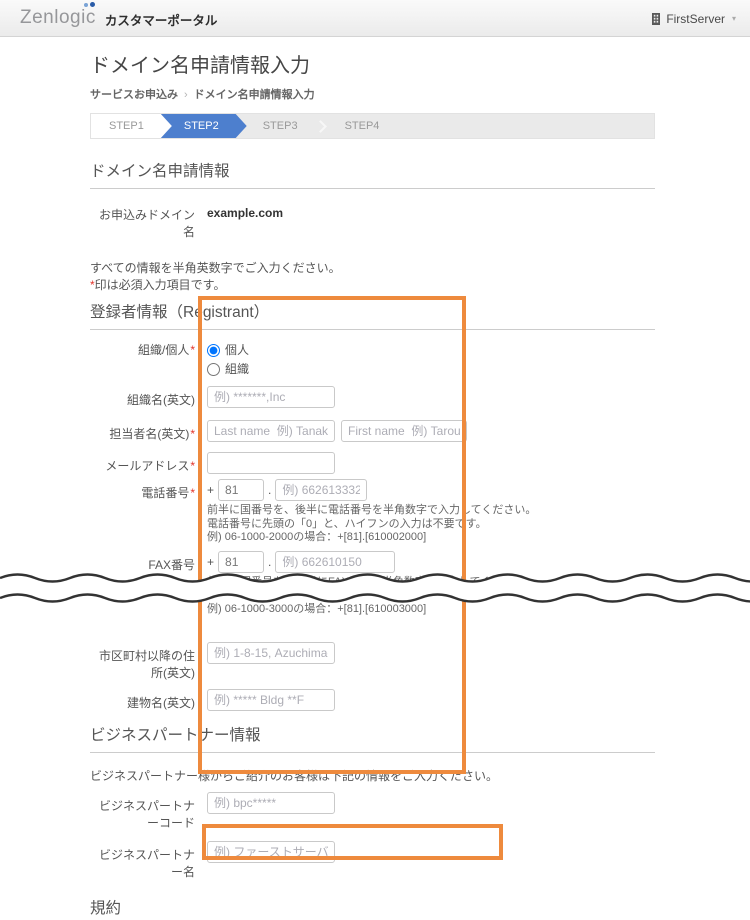 The image size is (750, 920). I want to click on account-name: FirstServer, so click(695, 18).